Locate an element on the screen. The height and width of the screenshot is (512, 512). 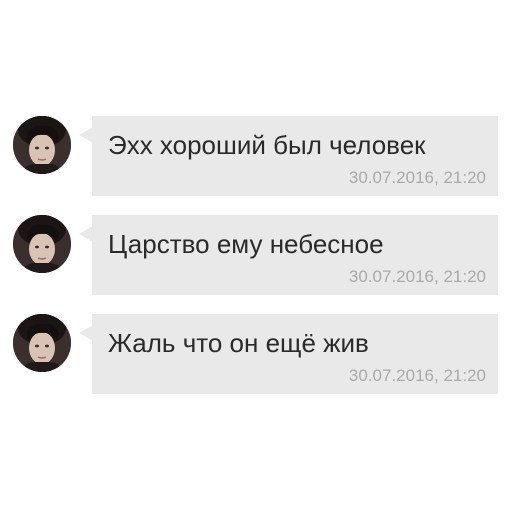
message-bubble: Царство ему небесное 30.07.2016, 21:20 is located at coordinates (295, 255).